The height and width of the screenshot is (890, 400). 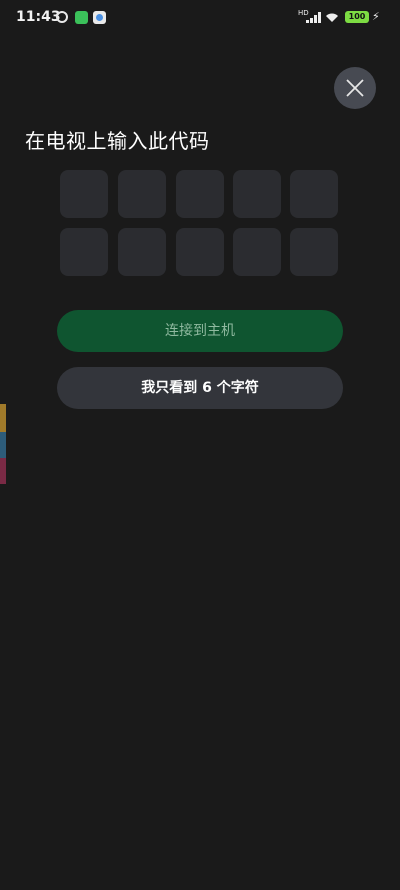 What do you see at coordinates (200, 18) in the screenshot?
I see `status-bar: 11:43 HD 100 ⚡` at bounding box center [200, 18].